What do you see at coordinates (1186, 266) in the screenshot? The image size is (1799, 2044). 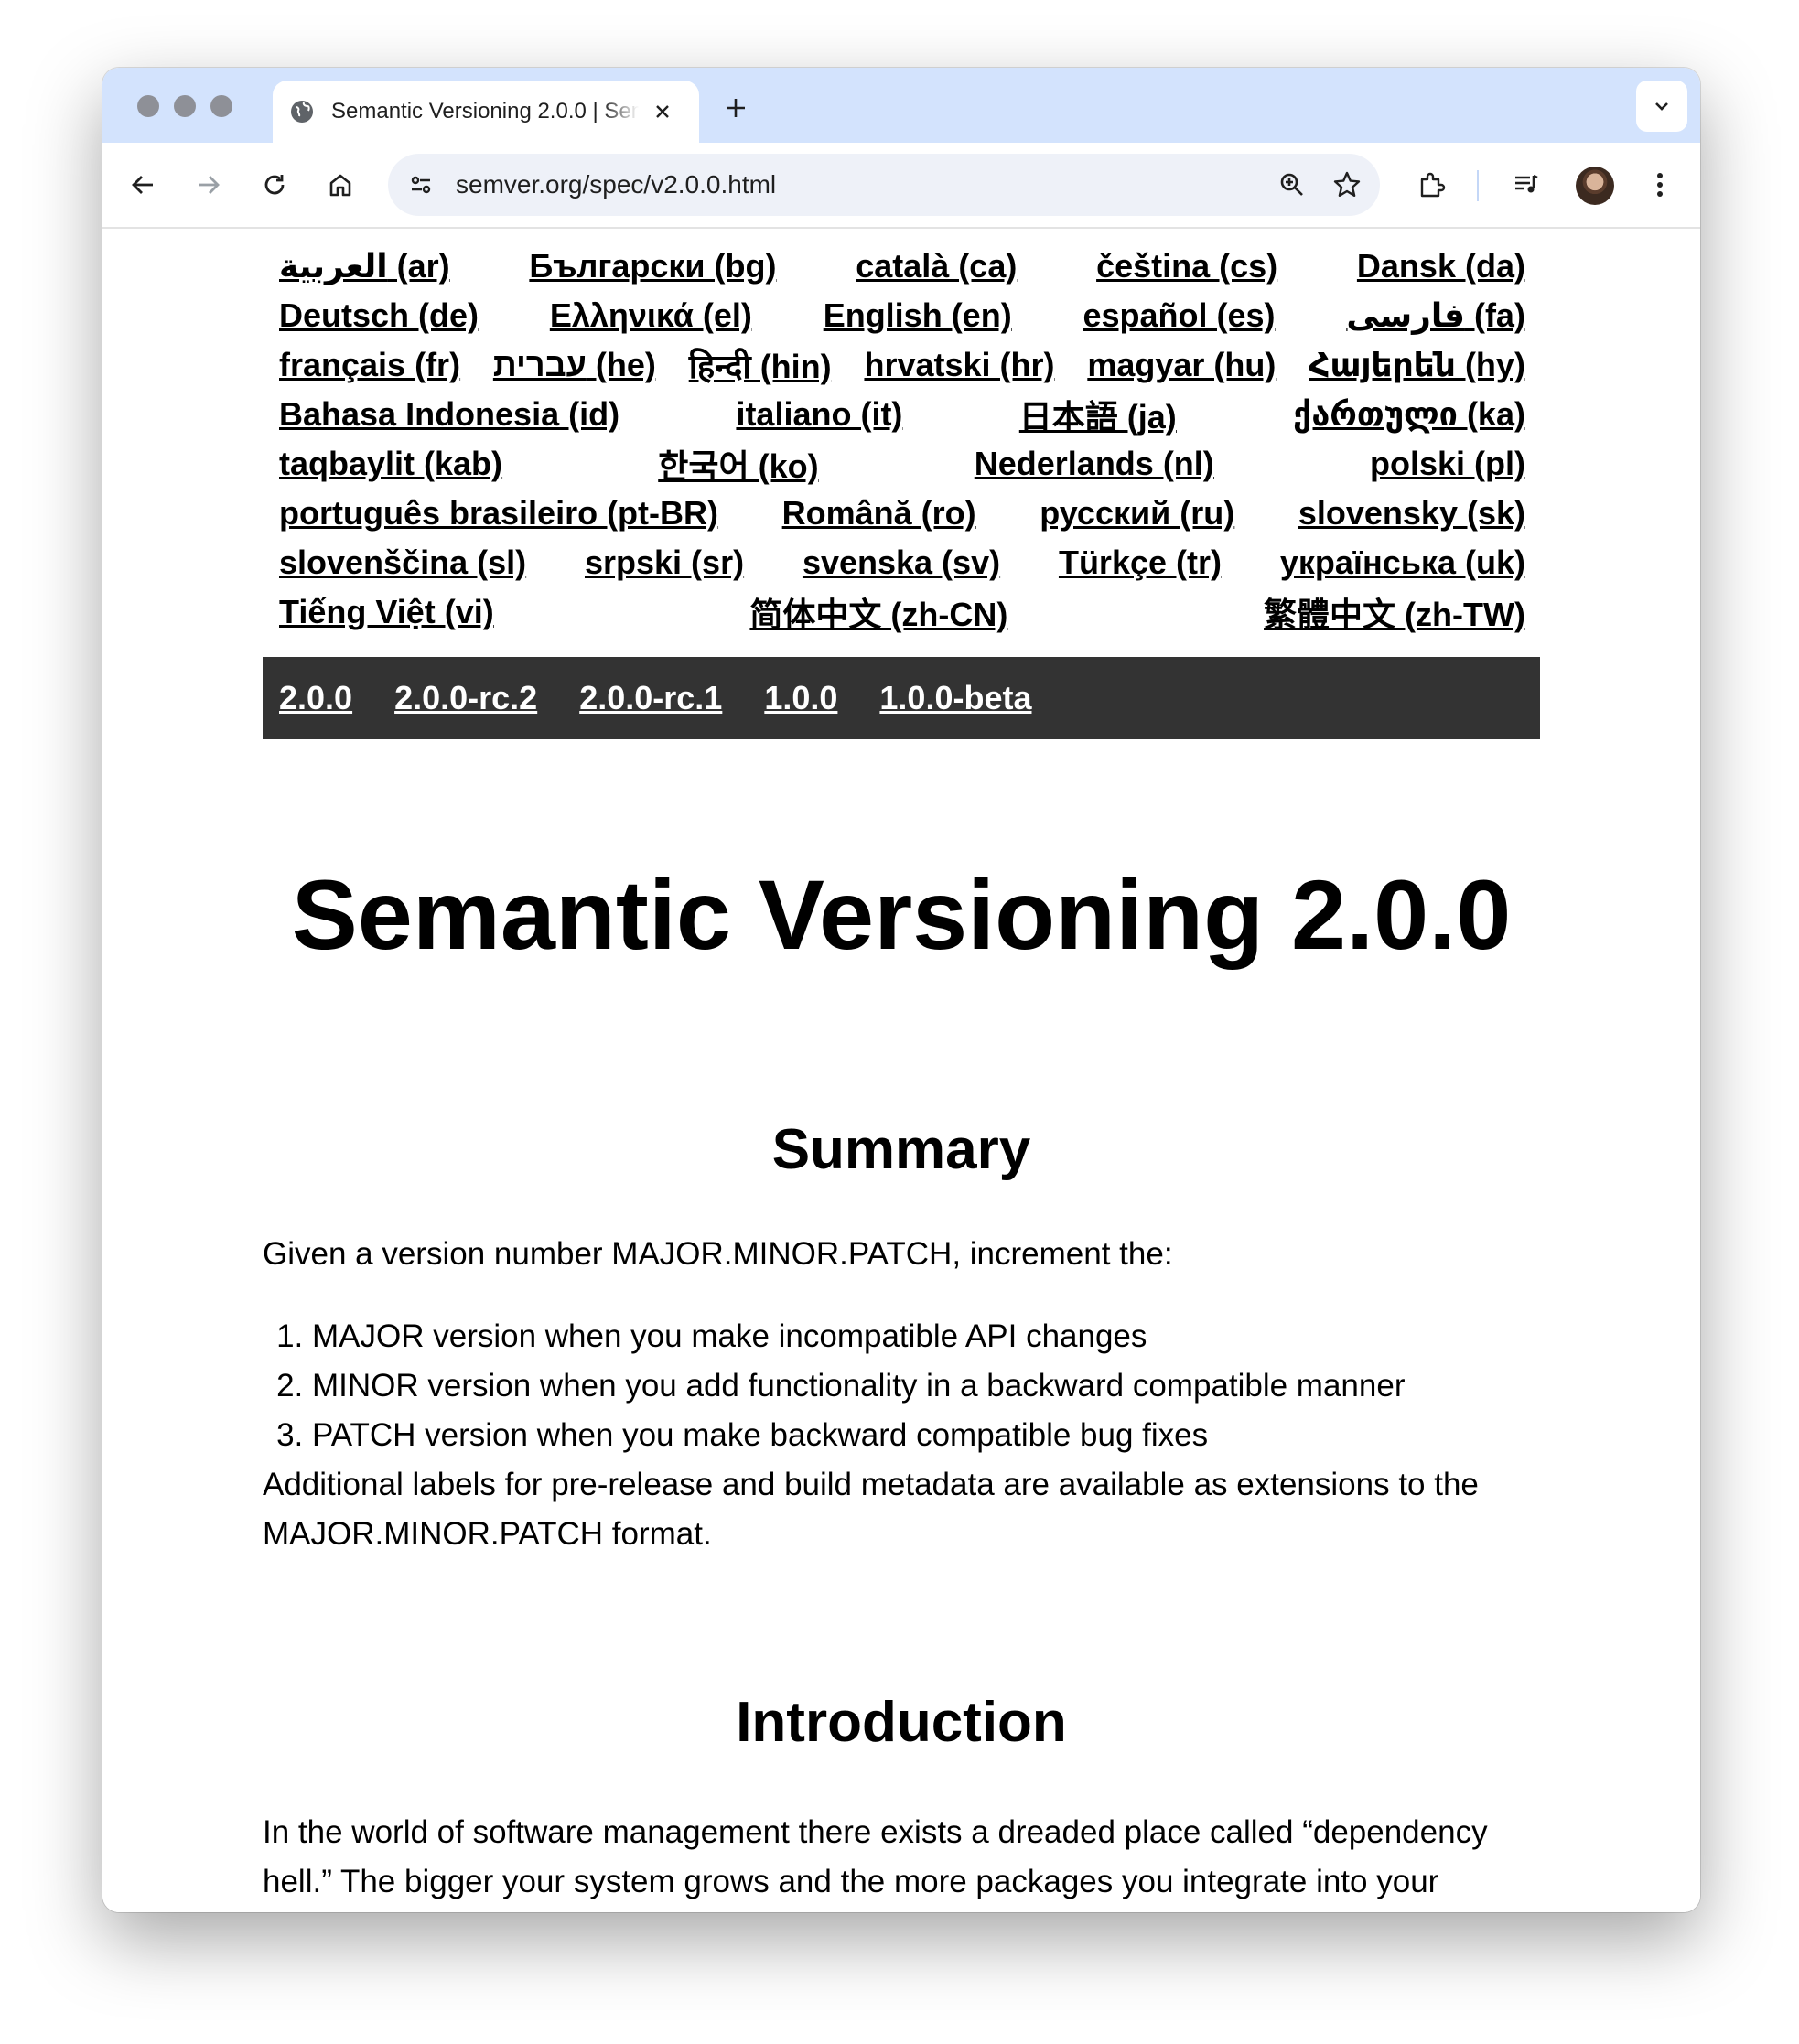 I see `language-link: čeština (cs)` at bounding box center [1186, 266].